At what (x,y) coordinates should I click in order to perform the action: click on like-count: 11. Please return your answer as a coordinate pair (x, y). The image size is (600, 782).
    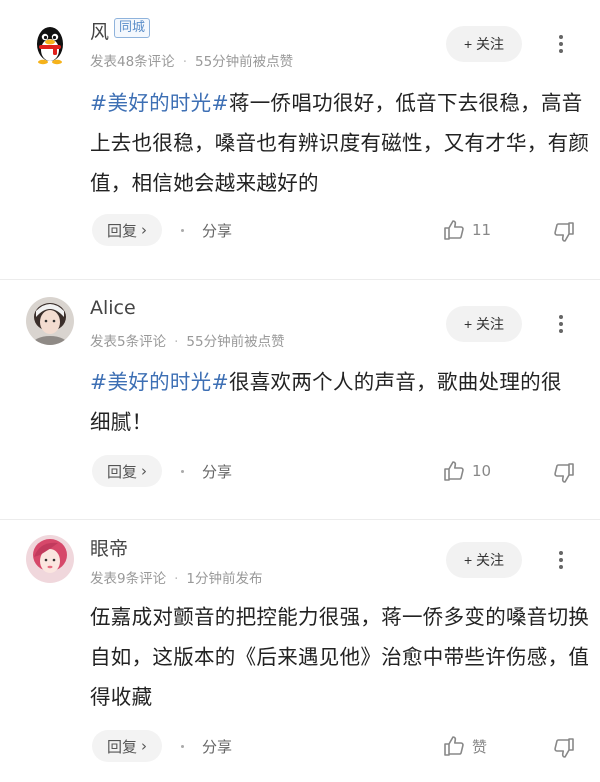
    Looking at the image, I should click on (482, 230).